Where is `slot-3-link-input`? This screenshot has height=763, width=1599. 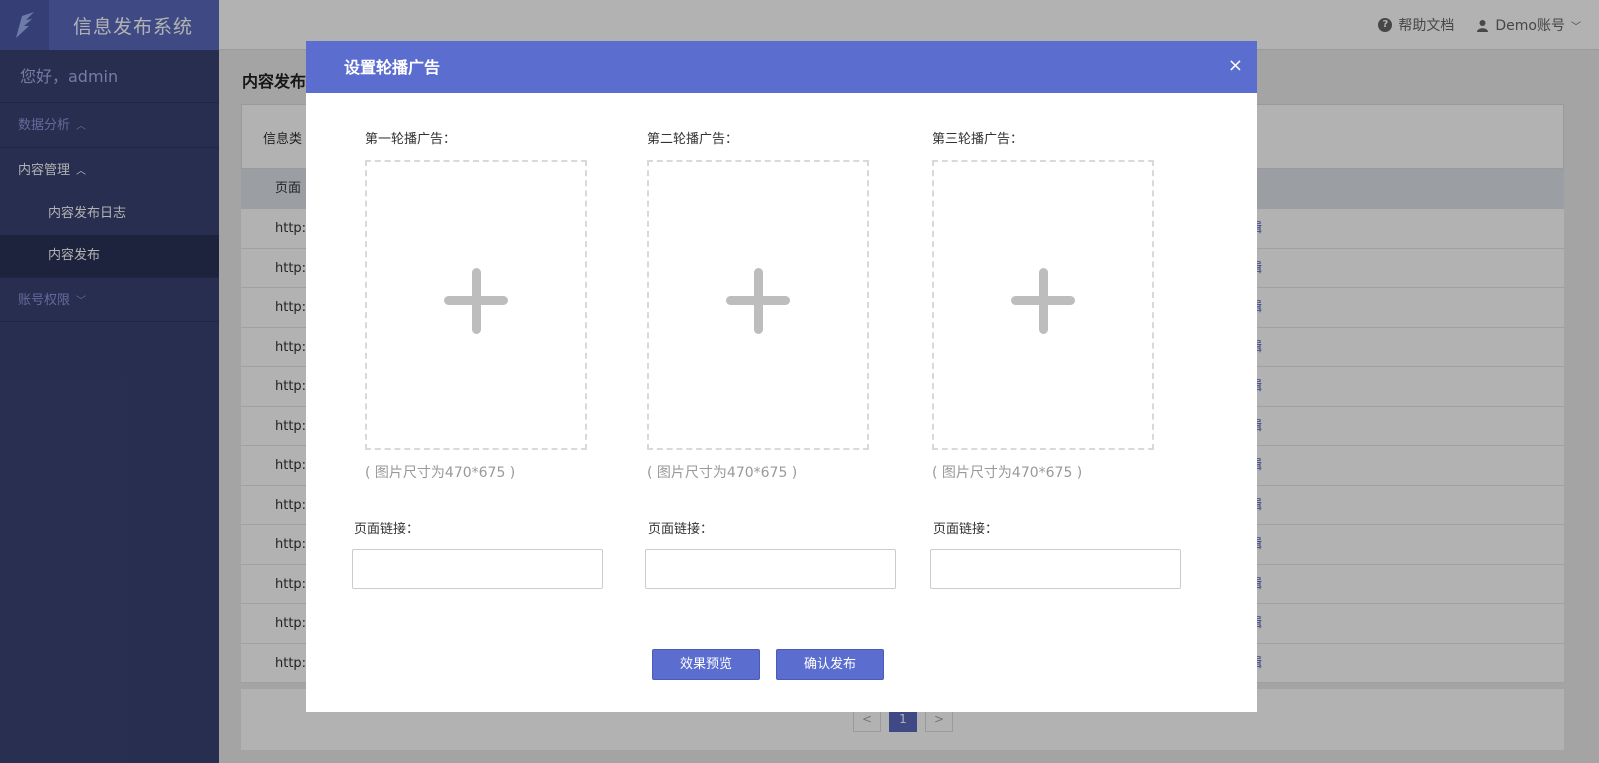 slot-3-link-input is located at coordinates (1055, 569).